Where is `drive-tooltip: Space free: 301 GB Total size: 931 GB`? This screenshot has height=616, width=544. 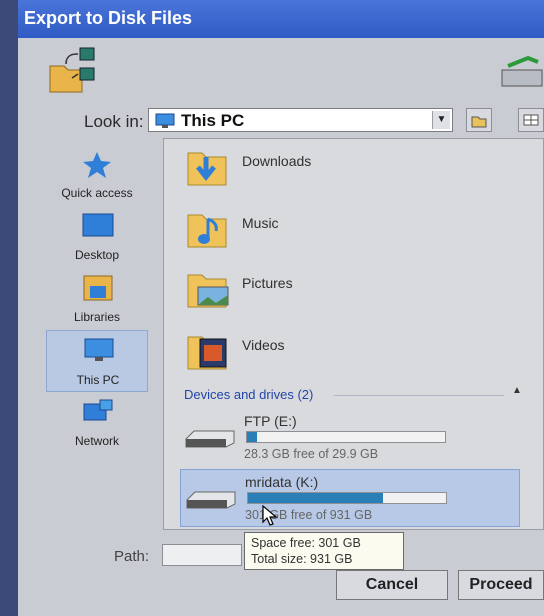
drive-tooltip: Space free: 301 GB Total size: 931 GB is located at coordinates (324, 551).